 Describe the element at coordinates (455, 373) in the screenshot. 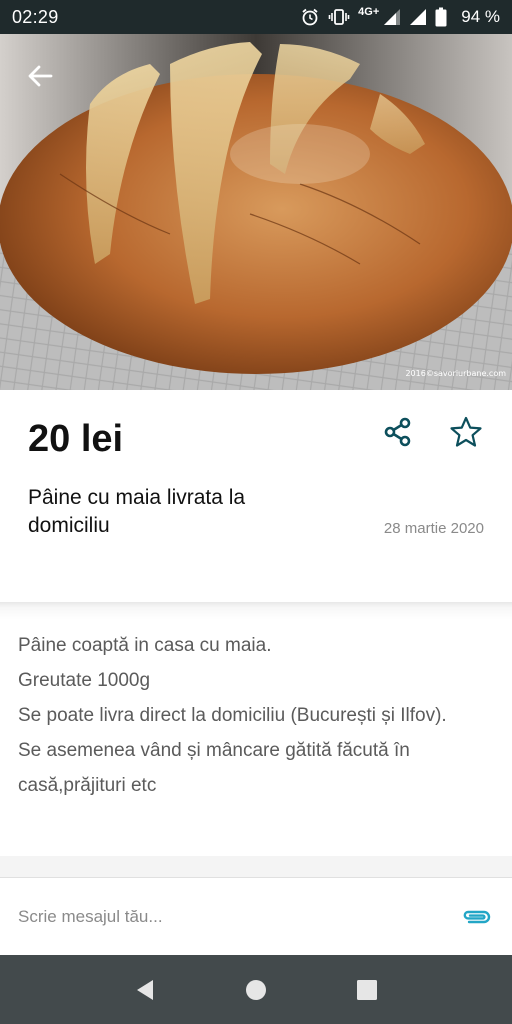

I see `photo-watermark: 2016©savoriurbane.com` at that location.